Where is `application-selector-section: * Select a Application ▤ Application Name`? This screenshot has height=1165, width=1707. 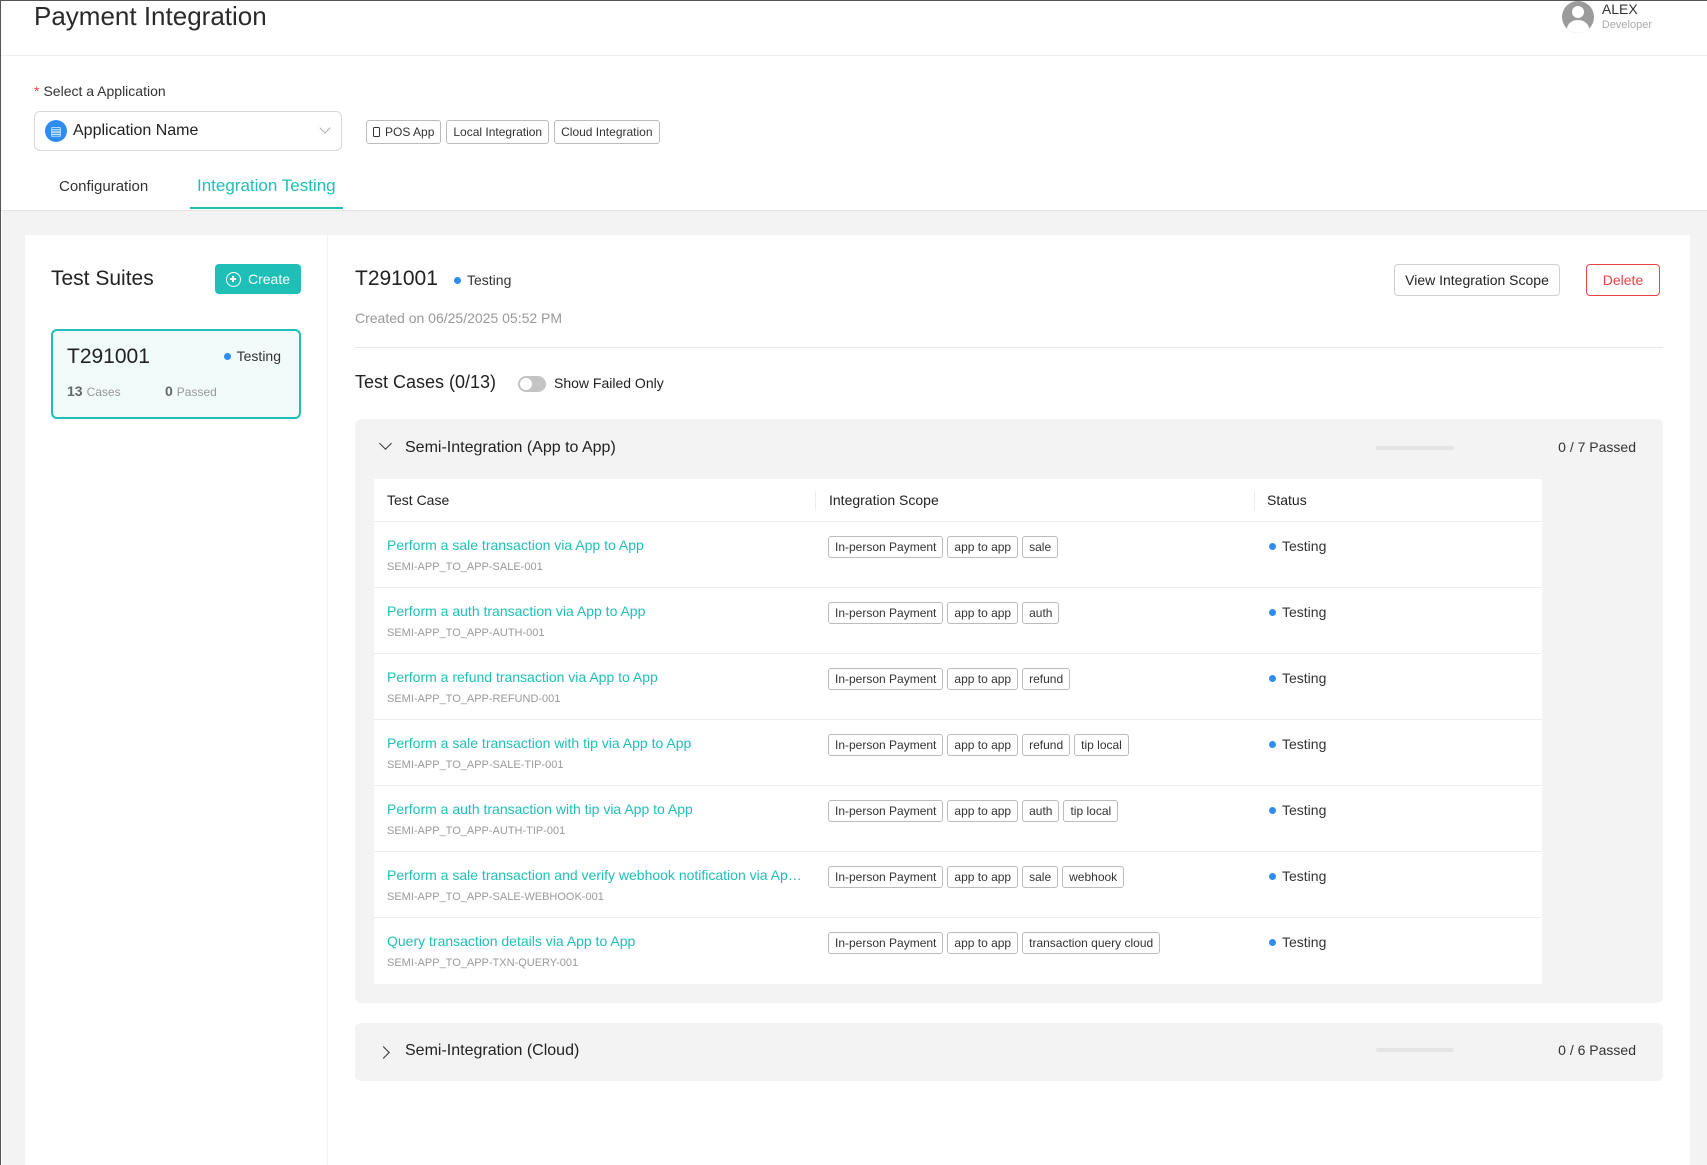
application-selector-section: * Select a Application ▤ Application Name is located at coordinates (188, 117).